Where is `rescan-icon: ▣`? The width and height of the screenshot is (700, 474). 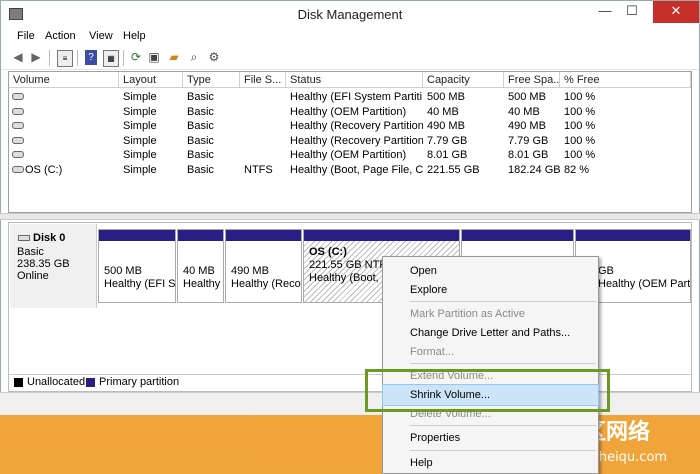
rescan-icon: ▣ is located at coordinates (154, 57).